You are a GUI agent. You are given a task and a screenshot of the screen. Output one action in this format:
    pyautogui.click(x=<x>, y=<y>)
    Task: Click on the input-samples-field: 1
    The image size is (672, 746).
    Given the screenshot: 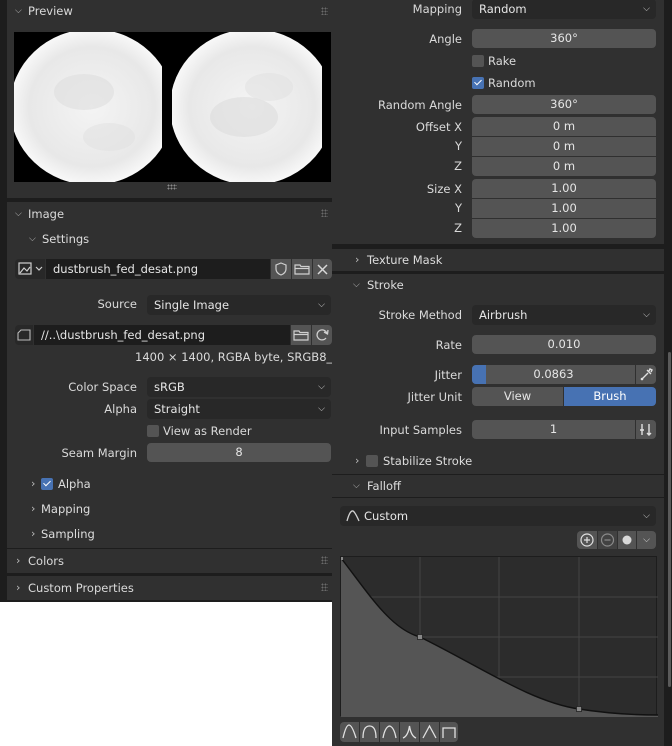 What is the action you would take?
    pyautogui.click(x=553, y=429)
    